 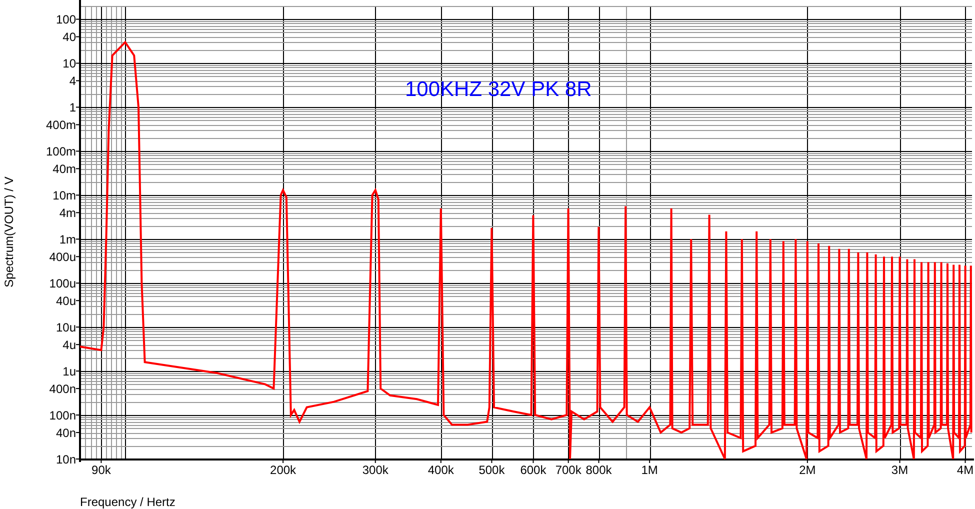 I want to click on y-tick-label: 400m, so click(x=61, y=125).